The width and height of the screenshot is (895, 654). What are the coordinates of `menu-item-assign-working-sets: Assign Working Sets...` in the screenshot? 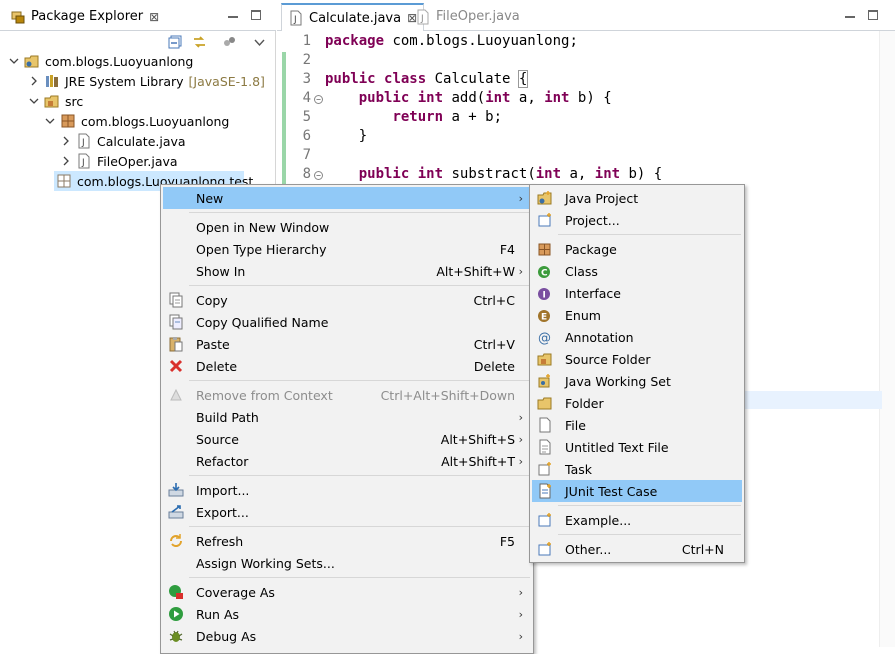 It's located at (347, 563).